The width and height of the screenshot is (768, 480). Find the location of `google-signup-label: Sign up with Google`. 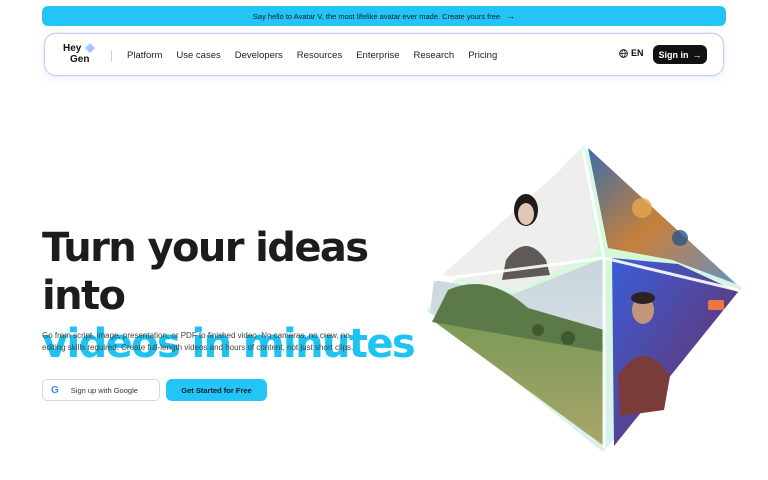

google-signup-label: Sign up with Google is located at coordinates (104, 390).